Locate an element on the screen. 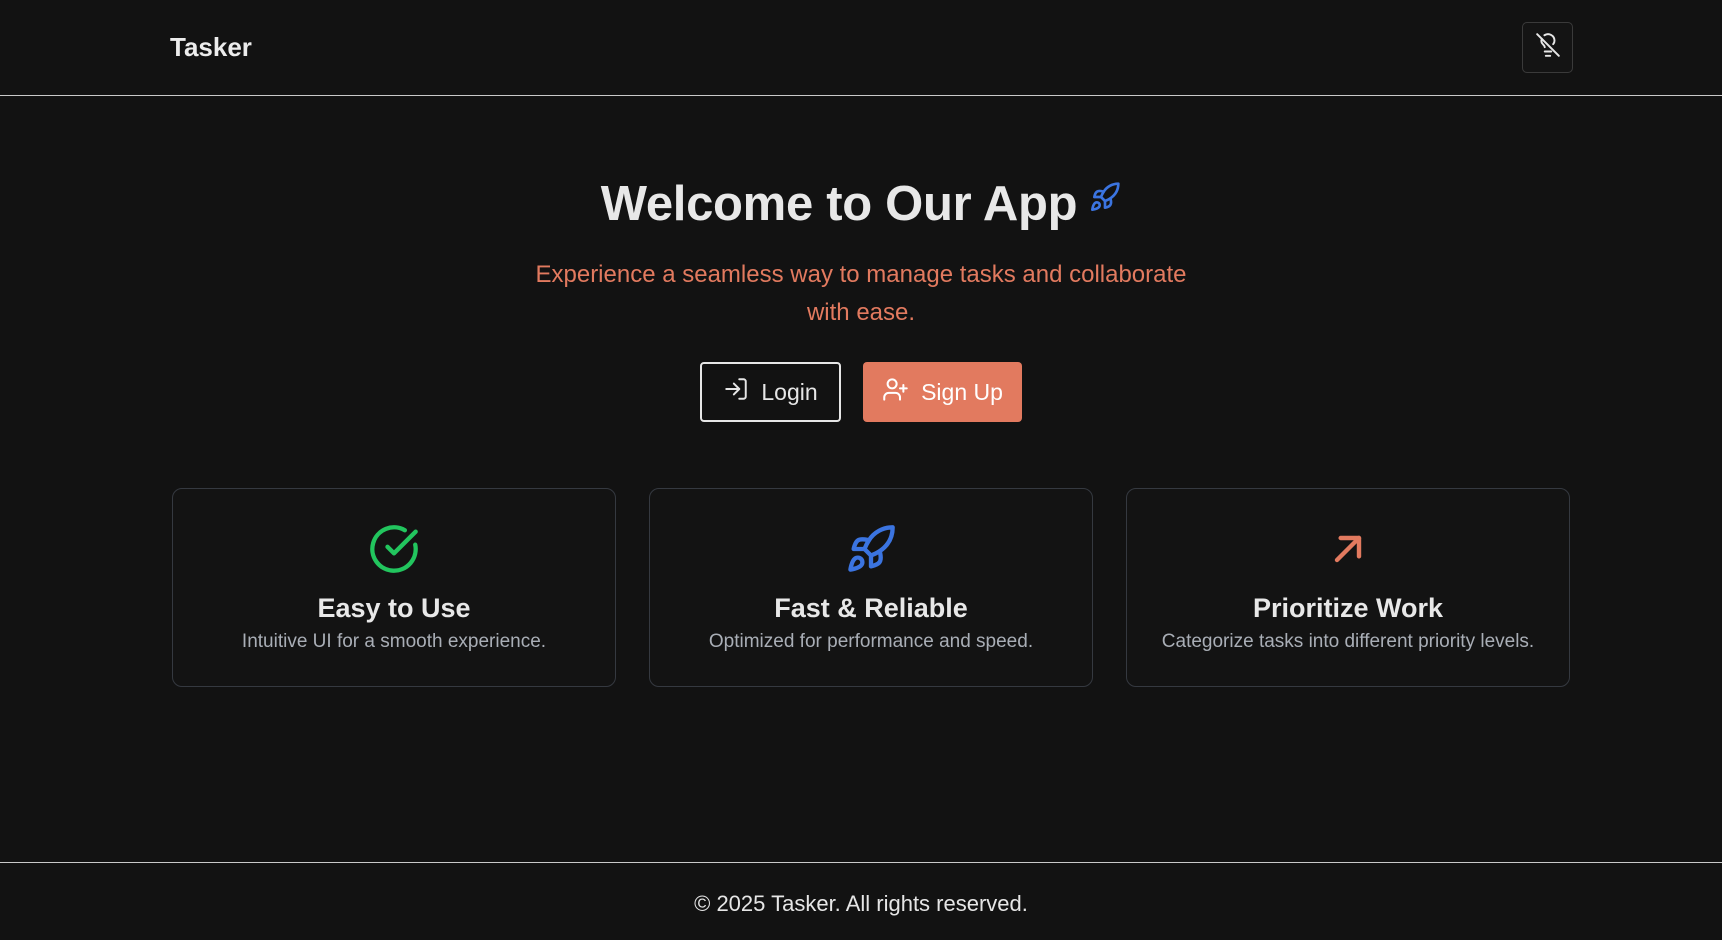 Image resolution: width=1722 pixels, height=940 pixels. feature-title: Prioritize Work is located at coordinates (1348, 608).